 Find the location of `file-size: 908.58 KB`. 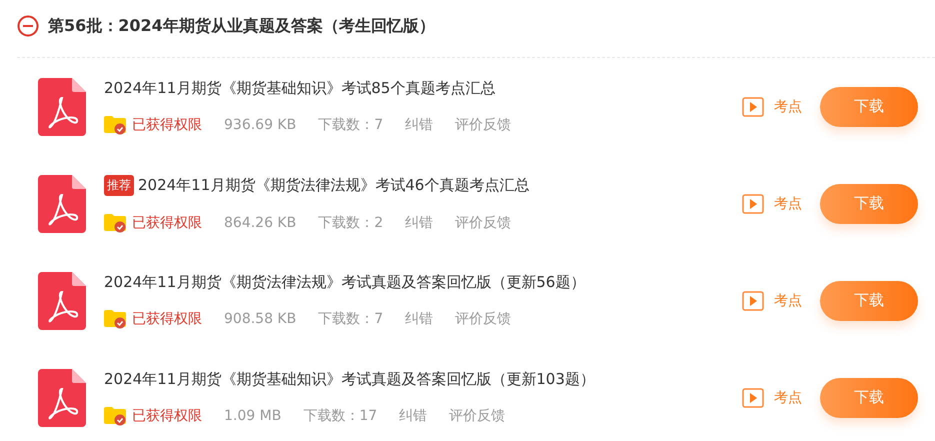

file-size: 908.58 KB is located at coordinates (260, 318).